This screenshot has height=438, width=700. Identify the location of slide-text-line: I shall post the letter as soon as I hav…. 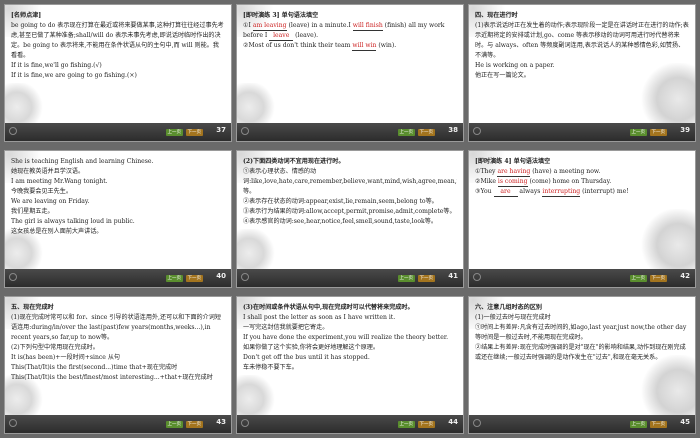
(319, 317).